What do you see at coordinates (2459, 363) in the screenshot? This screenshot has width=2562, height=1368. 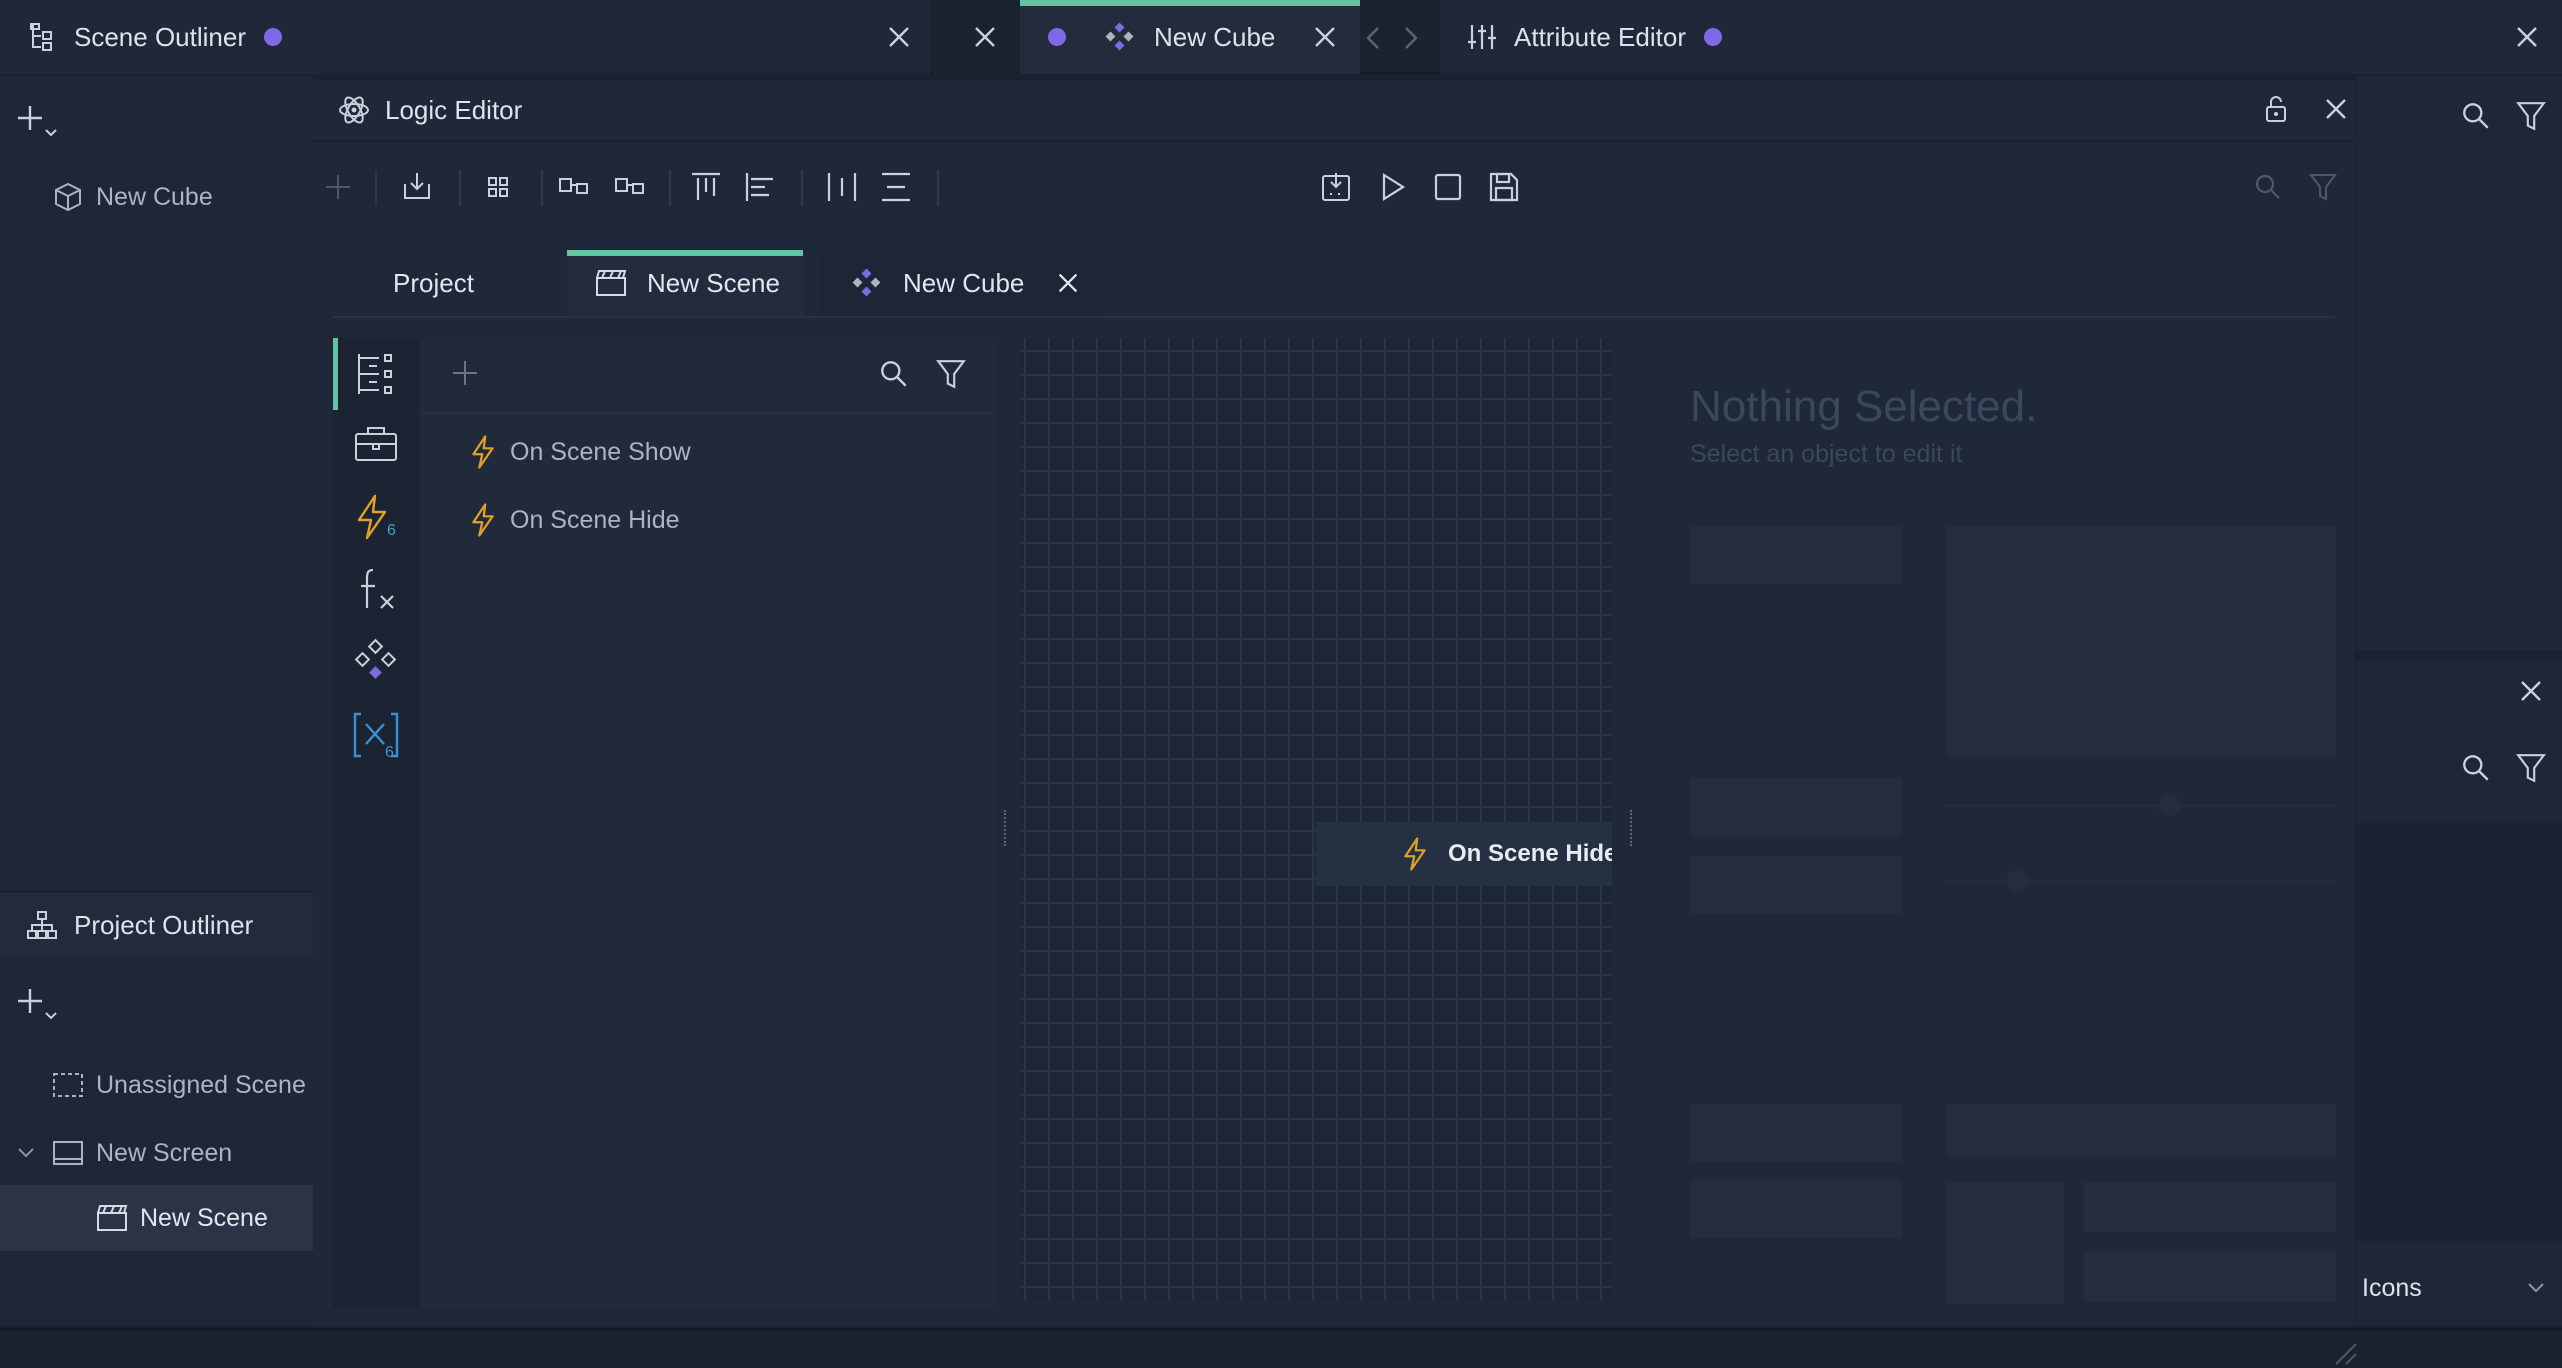 I see `attribute-editor-panel` at bounding box center [2459, 363].